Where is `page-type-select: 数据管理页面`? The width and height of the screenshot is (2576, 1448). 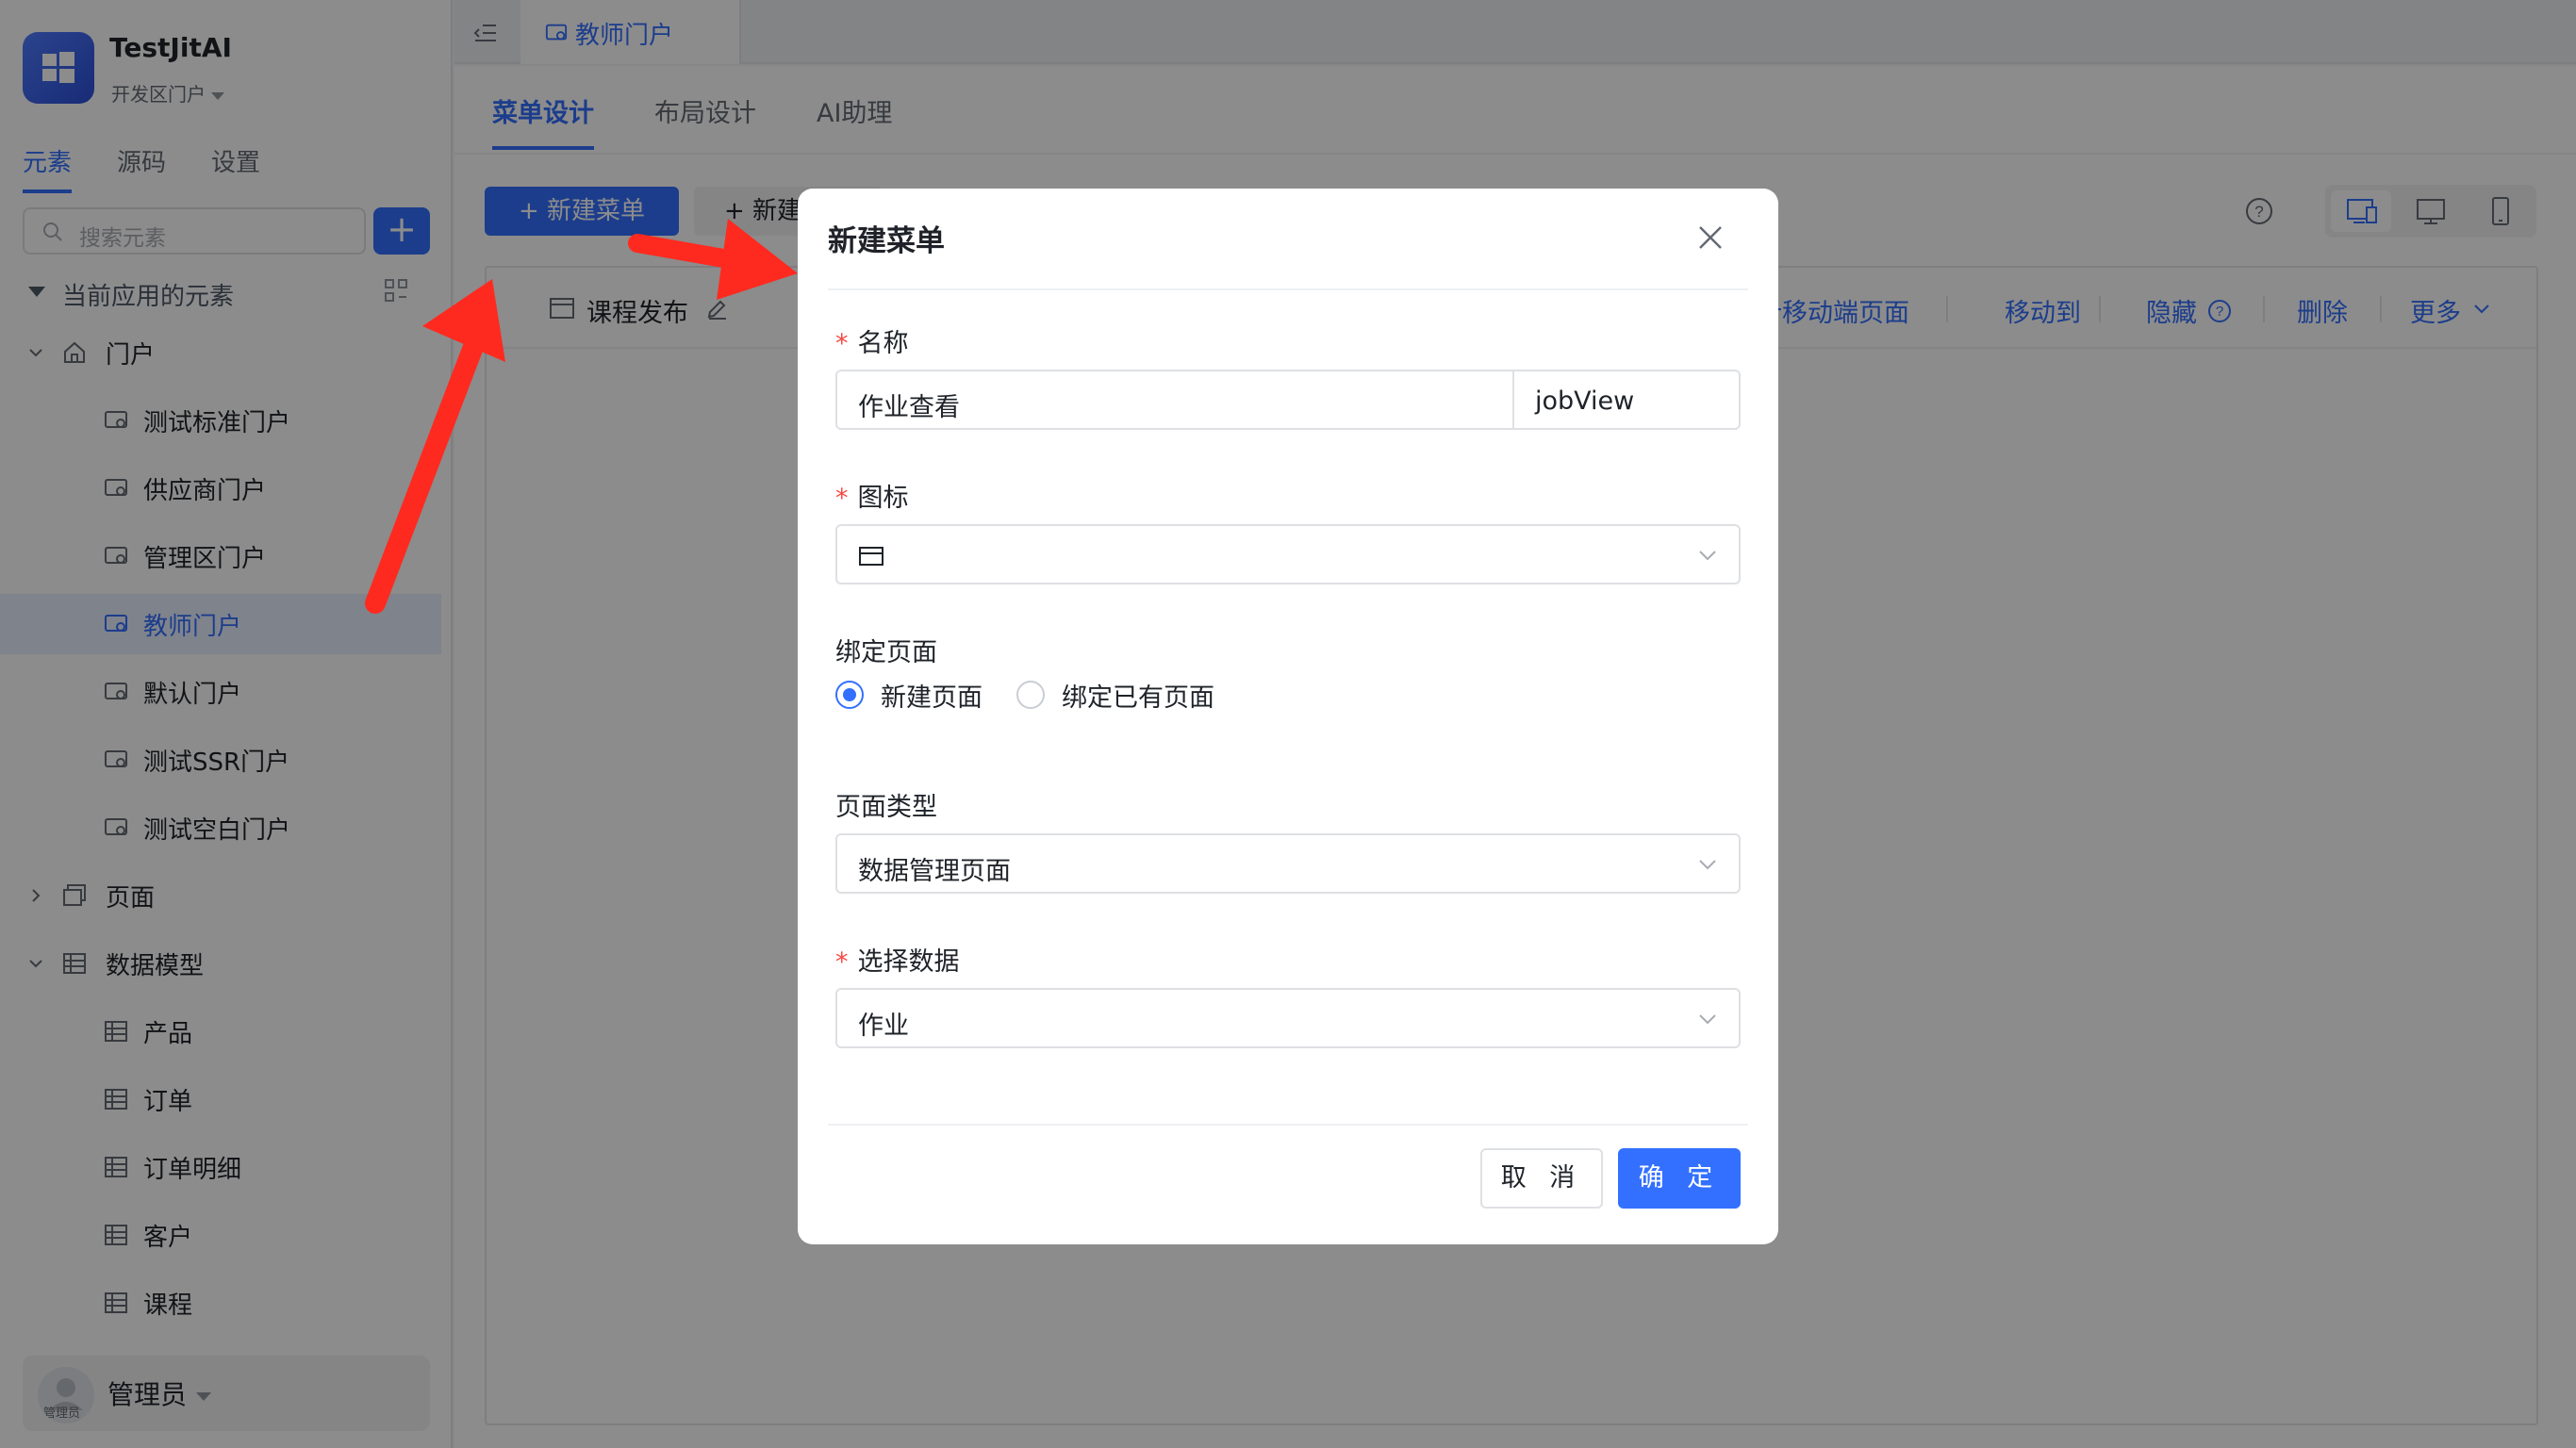
page-type-select: 数据管理页面 is located at coordinates (1288, 863).